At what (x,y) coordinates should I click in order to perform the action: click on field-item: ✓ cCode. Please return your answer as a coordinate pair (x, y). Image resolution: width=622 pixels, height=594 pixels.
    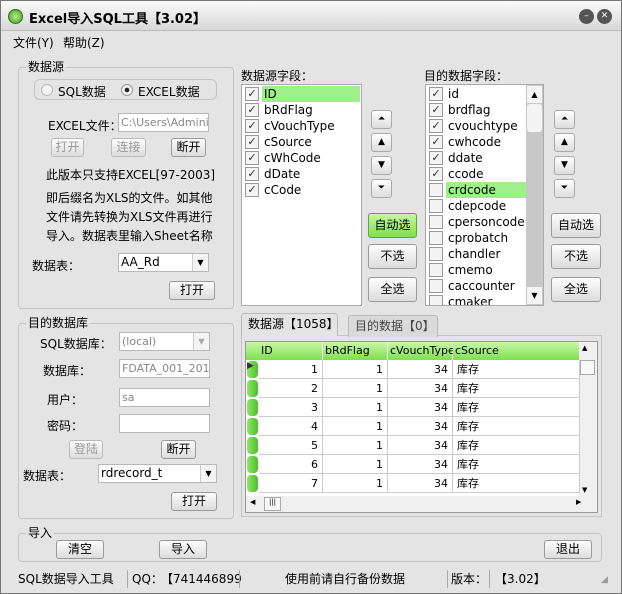
    Looking at the image, I should click on (302, 190).